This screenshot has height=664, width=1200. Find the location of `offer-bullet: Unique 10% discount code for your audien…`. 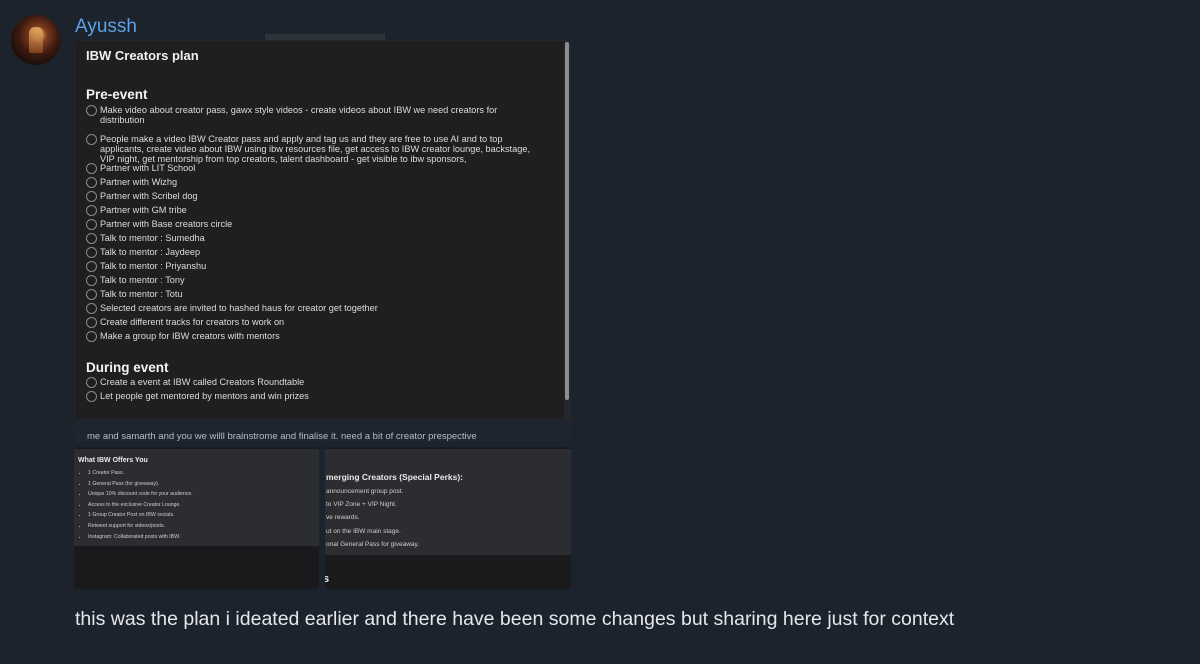

offer-bullet: Unique 10% discount code for your audien… is located at coordinates (140, 494).